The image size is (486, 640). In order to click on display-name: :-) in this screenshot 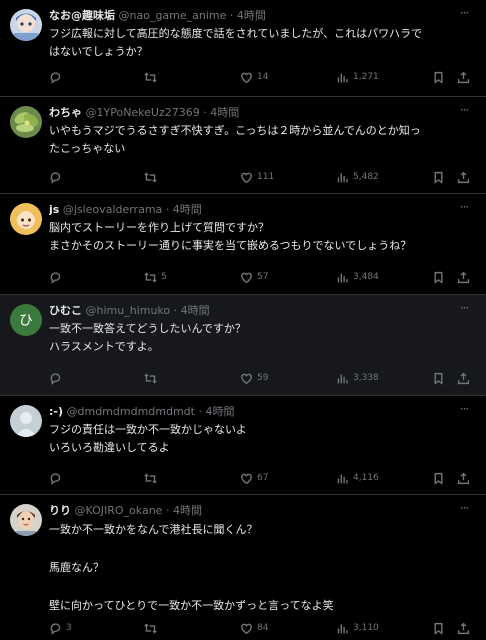, I will do `click(56, 411)`.